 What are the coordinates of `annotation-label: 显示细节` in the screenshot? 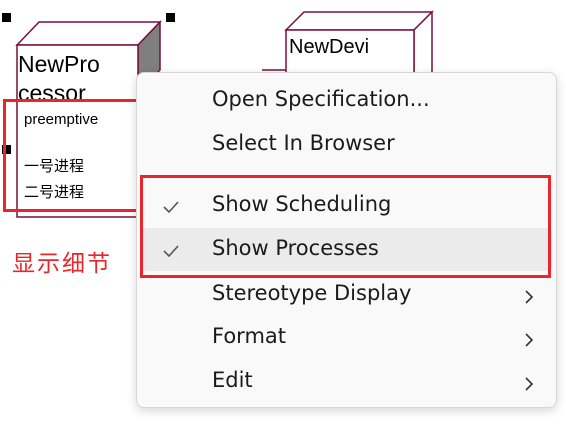 It's located at (62, 264).